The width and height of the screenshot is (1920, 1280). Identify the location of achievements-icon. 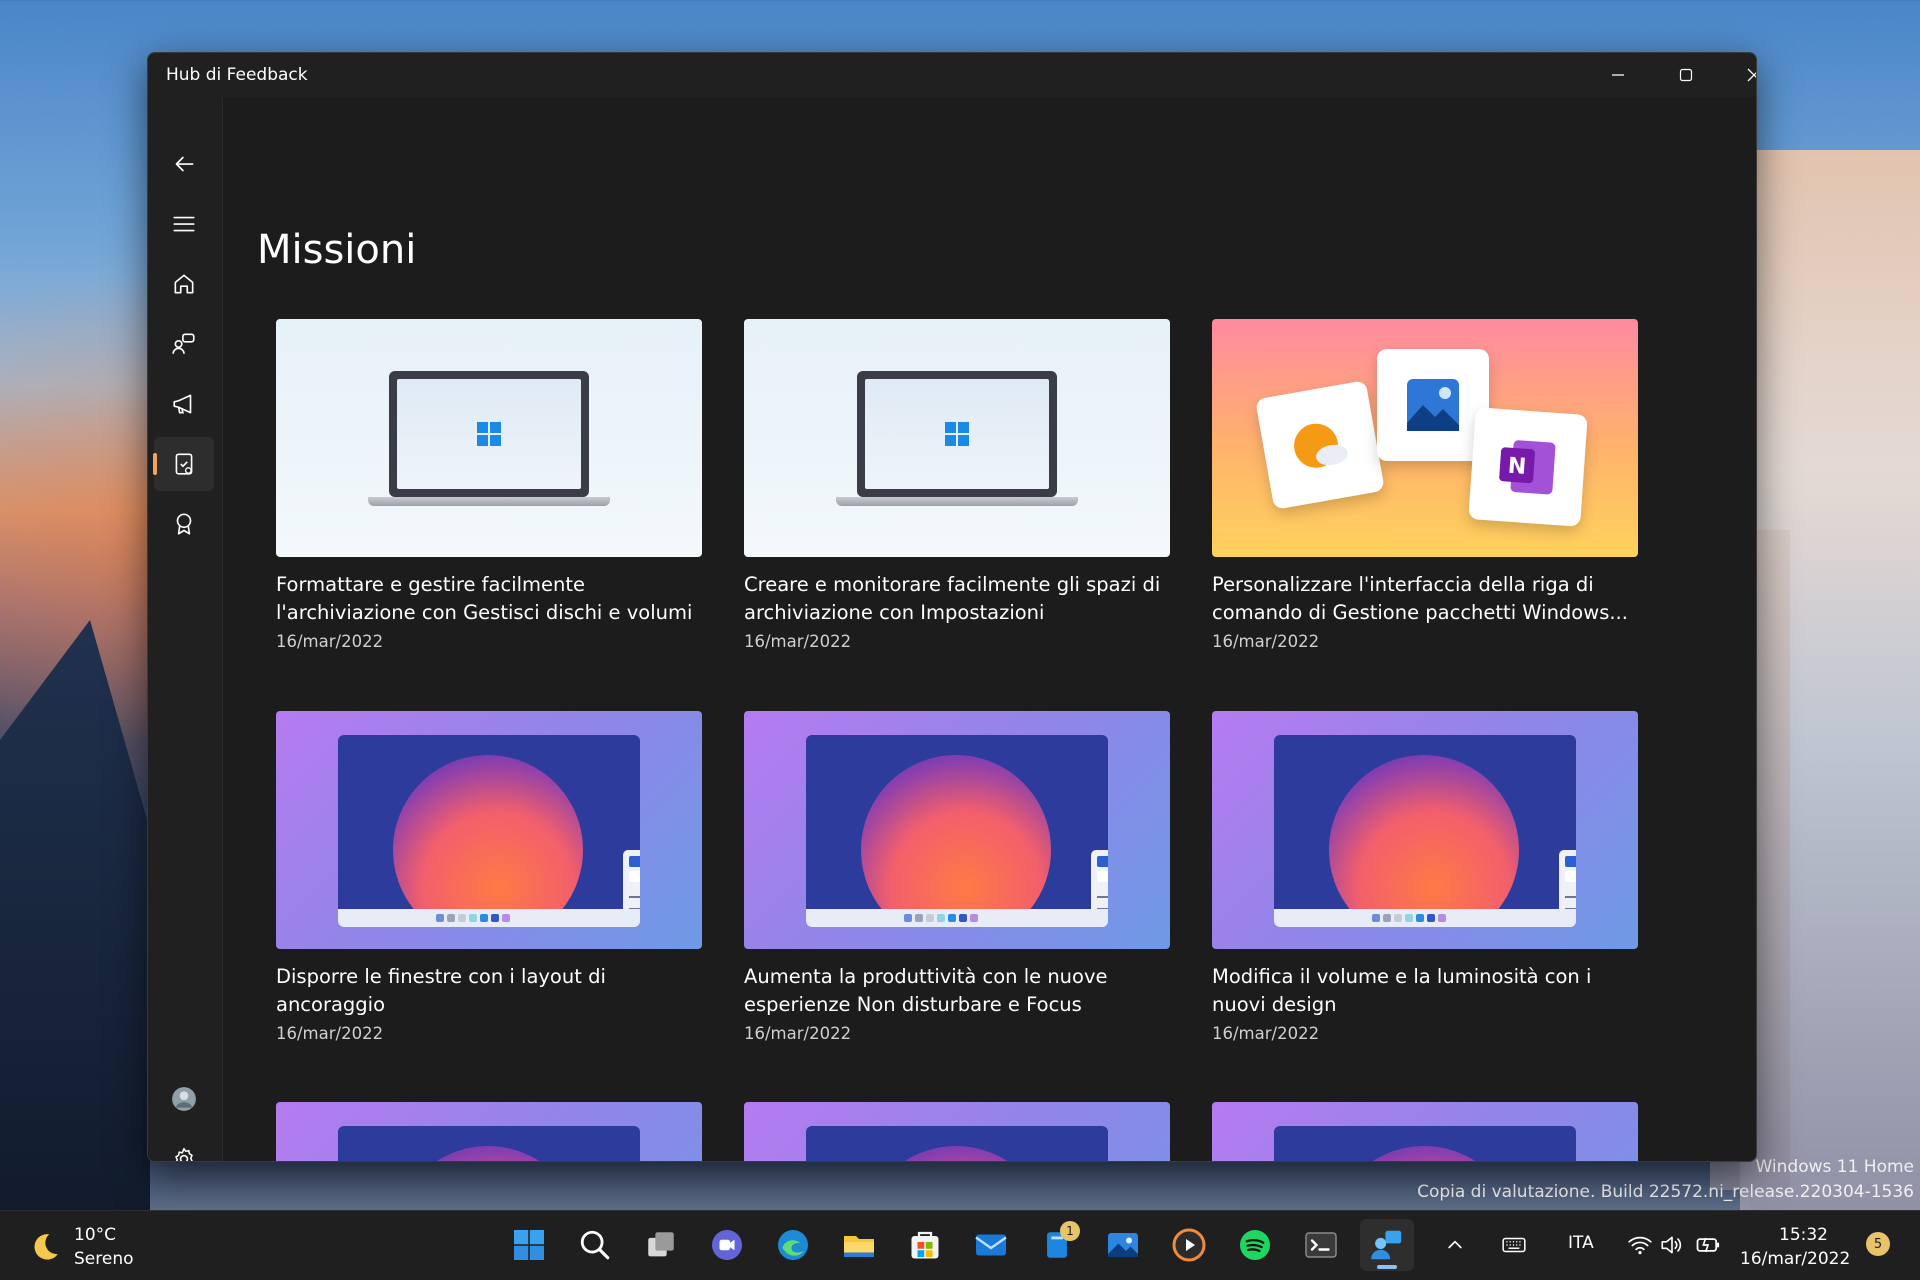
(184, 524).